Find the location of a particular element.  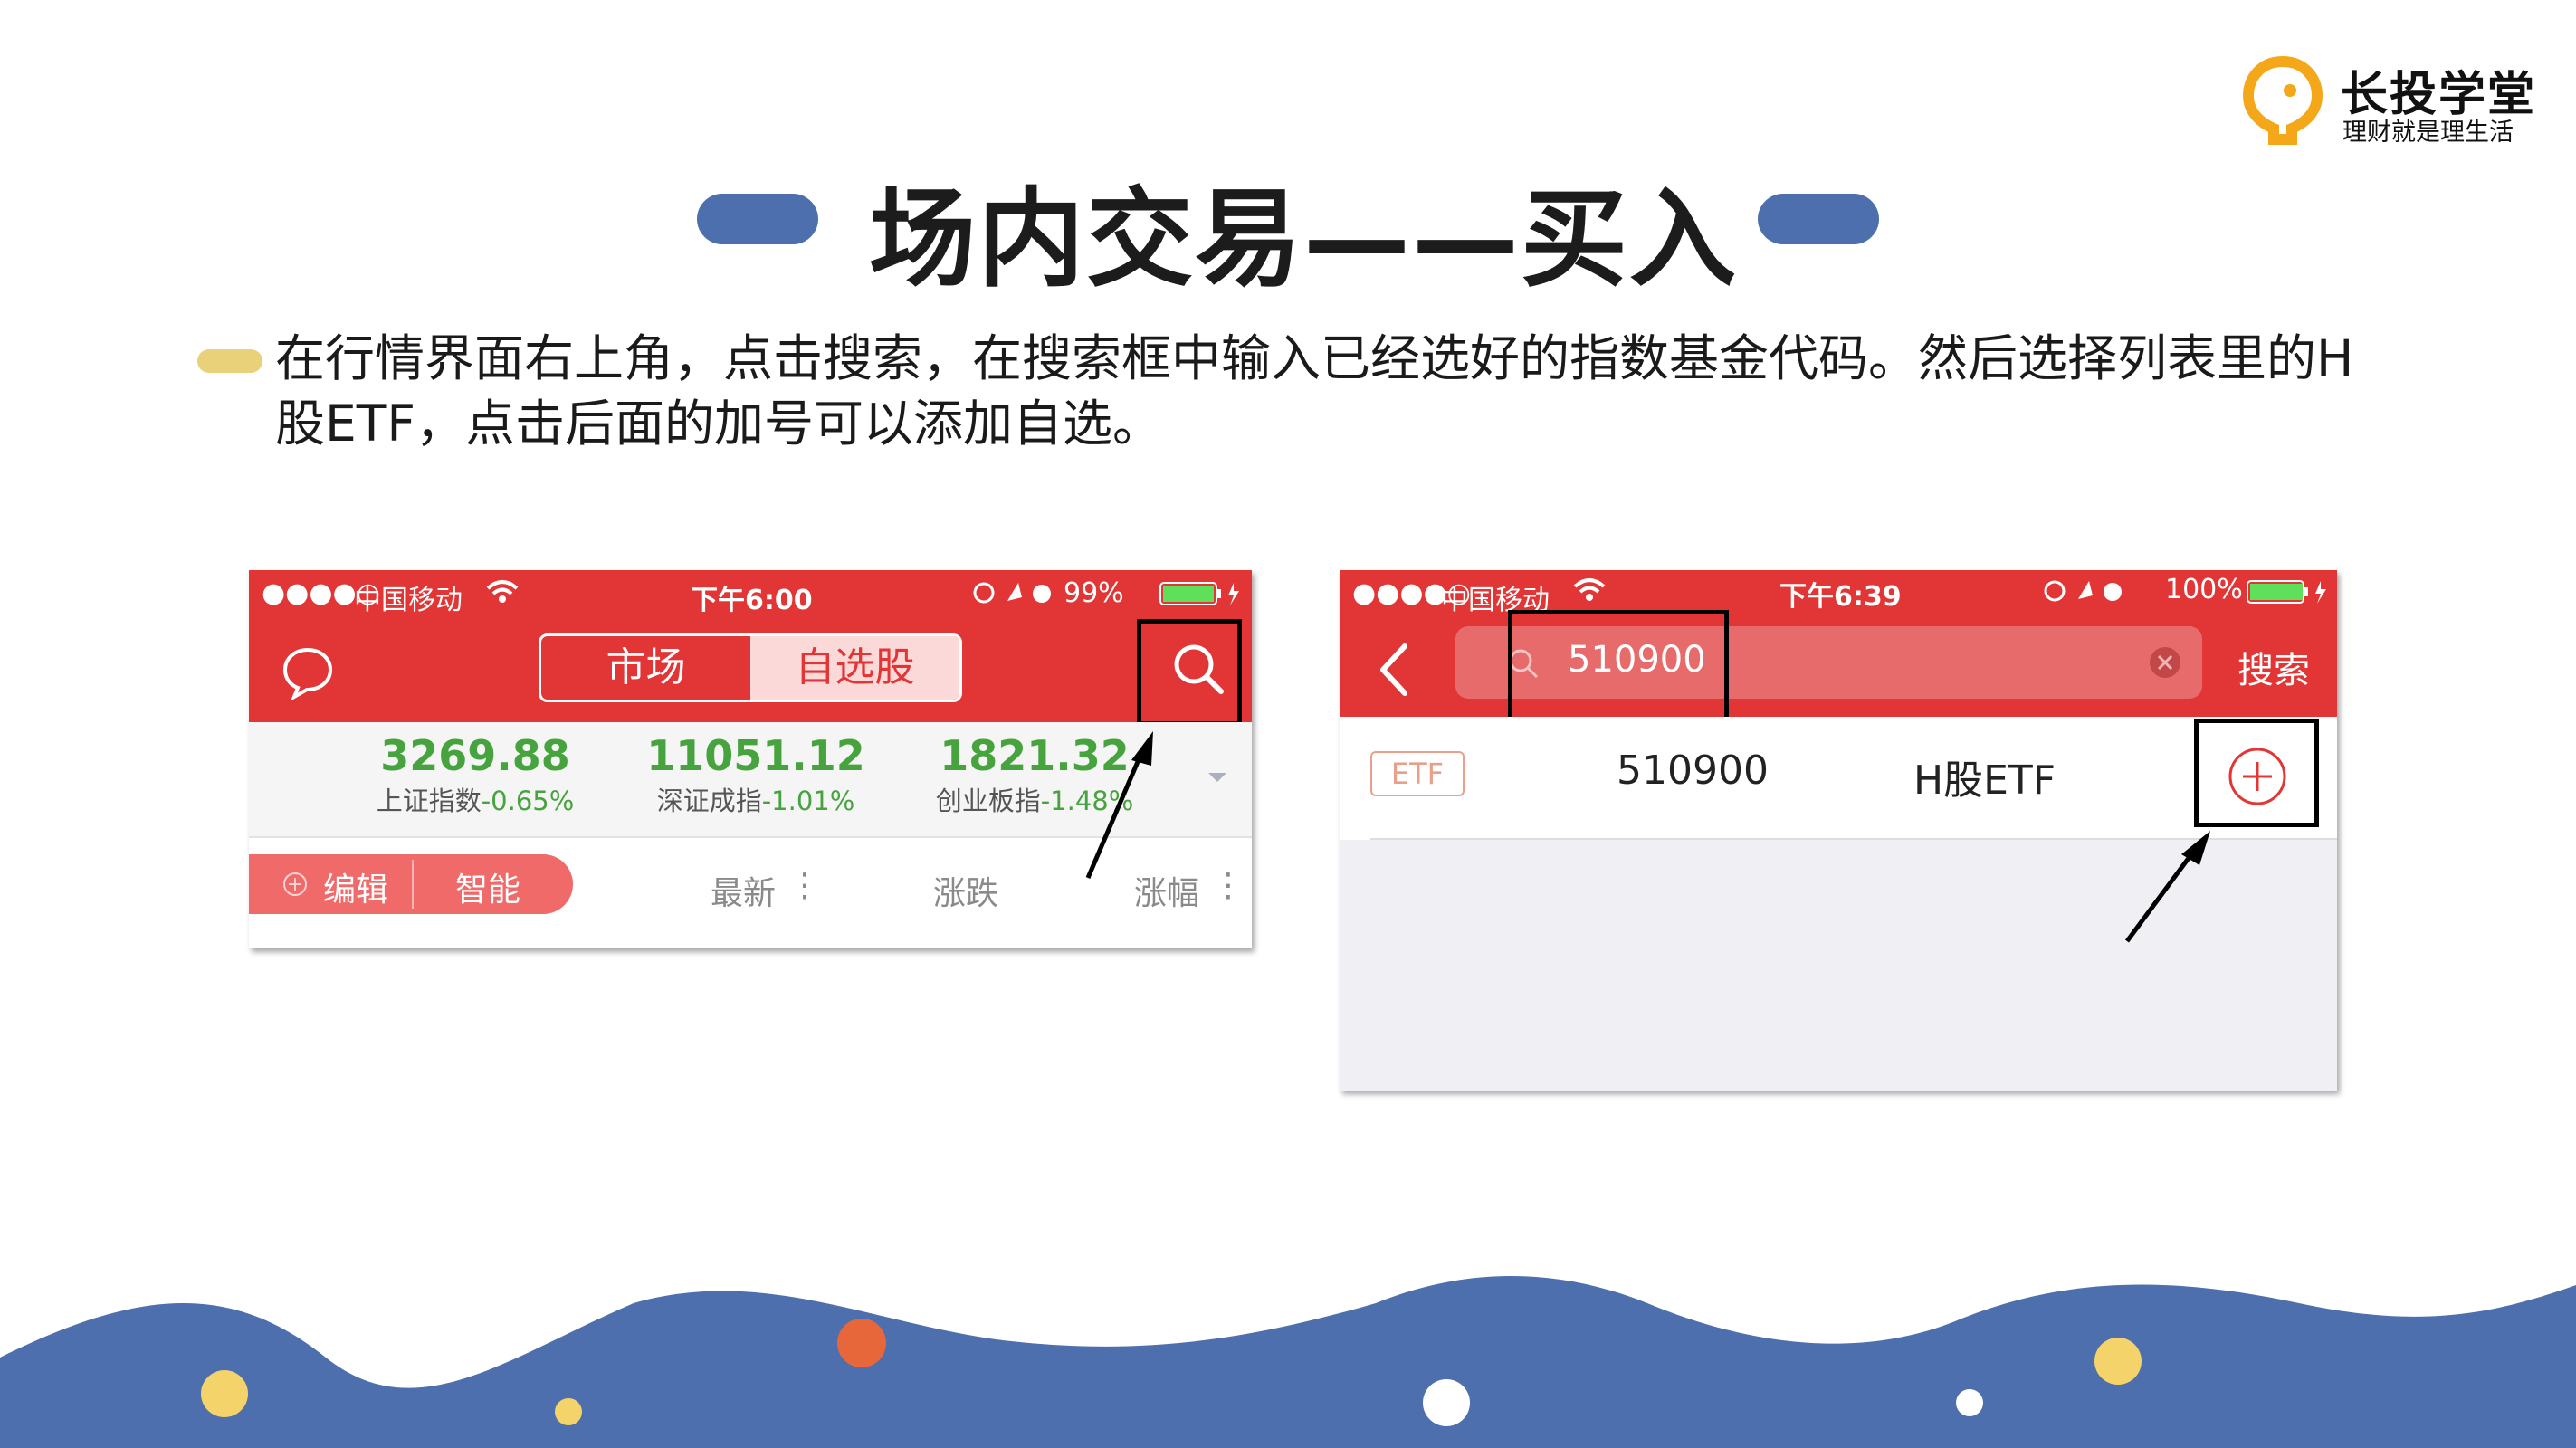

add-circle-icon is located at coordinates (295, 884).